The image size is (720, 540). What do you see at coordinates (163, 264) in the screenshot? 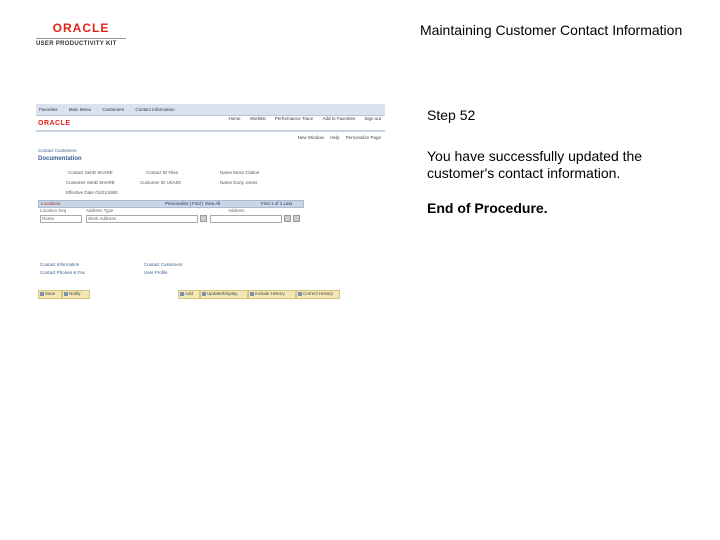
I see `link-contact-customers: Contact Customers` at bounding box center [163, 264].